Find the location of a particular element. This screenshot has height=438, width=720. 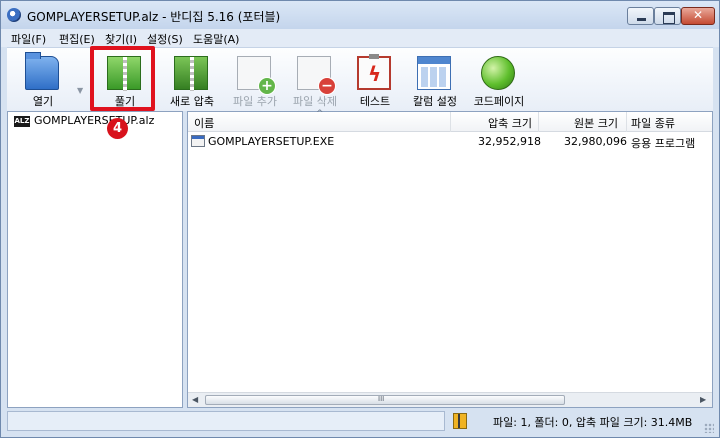

add-file-label: 파일 추가 is located at coordinates (255, 101).